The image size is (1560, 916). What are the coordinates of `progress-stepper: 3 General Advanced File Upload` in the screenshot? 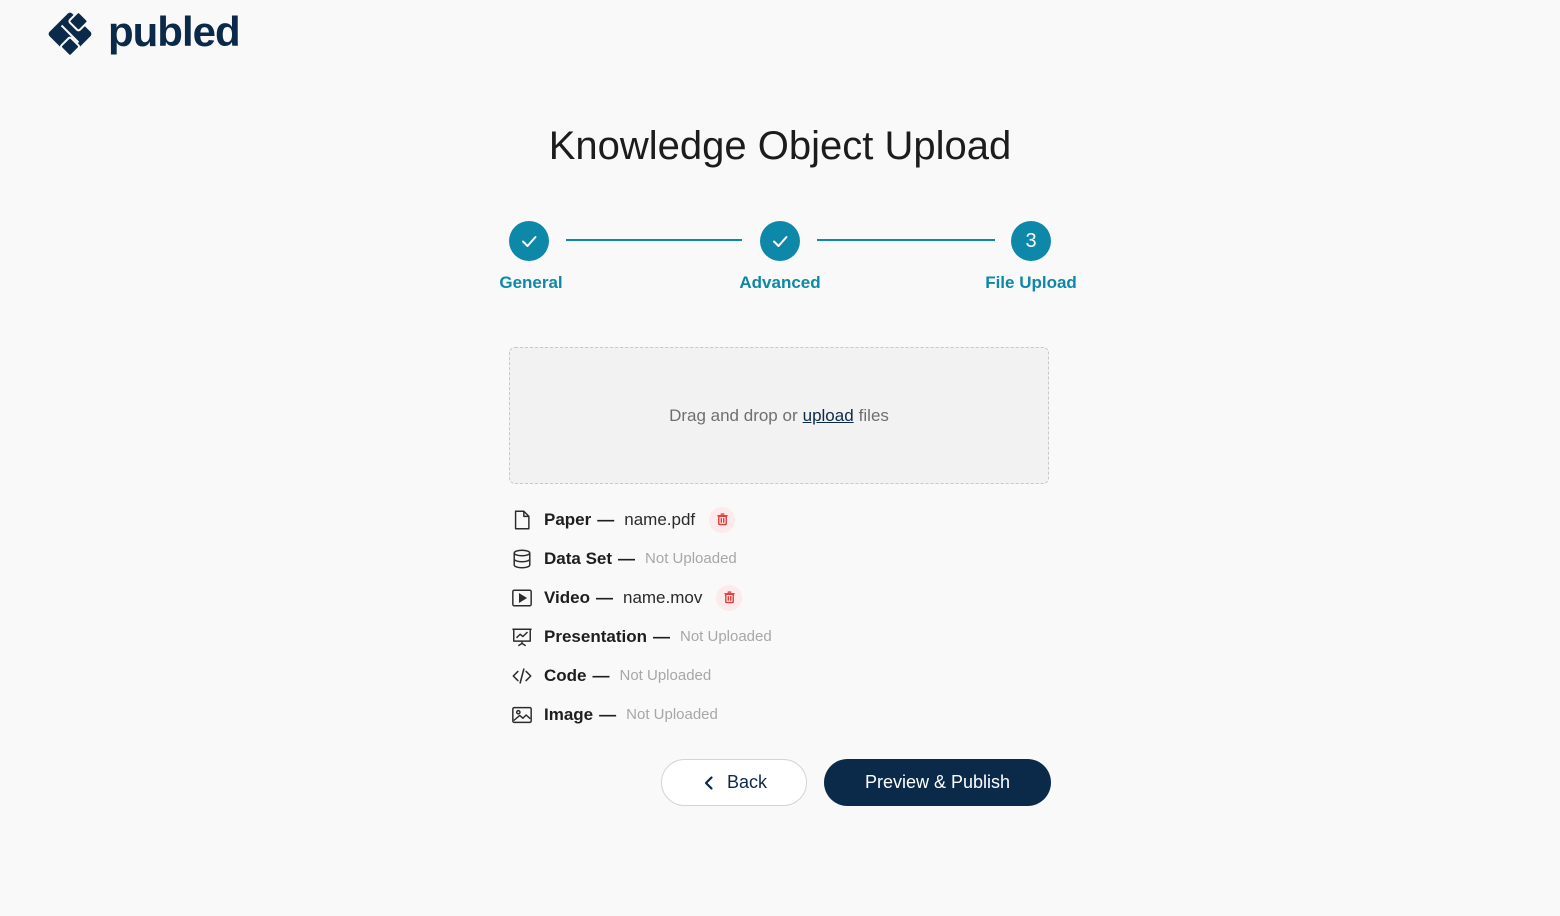 It's located at (790, 258).